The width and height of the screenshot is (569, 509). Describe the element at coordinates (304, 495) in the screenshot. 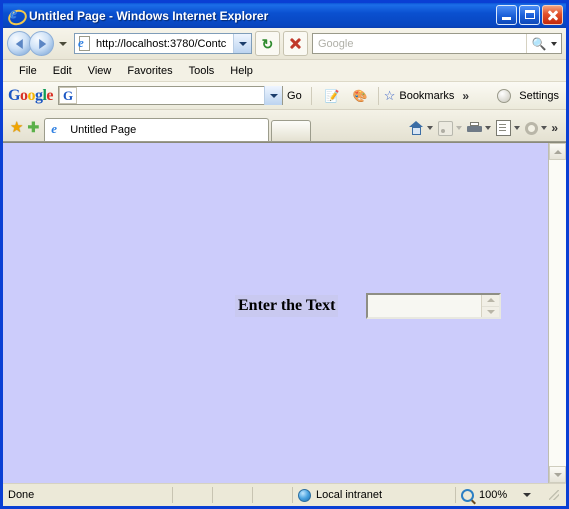

I see `intranet-globe-icon` at that location.